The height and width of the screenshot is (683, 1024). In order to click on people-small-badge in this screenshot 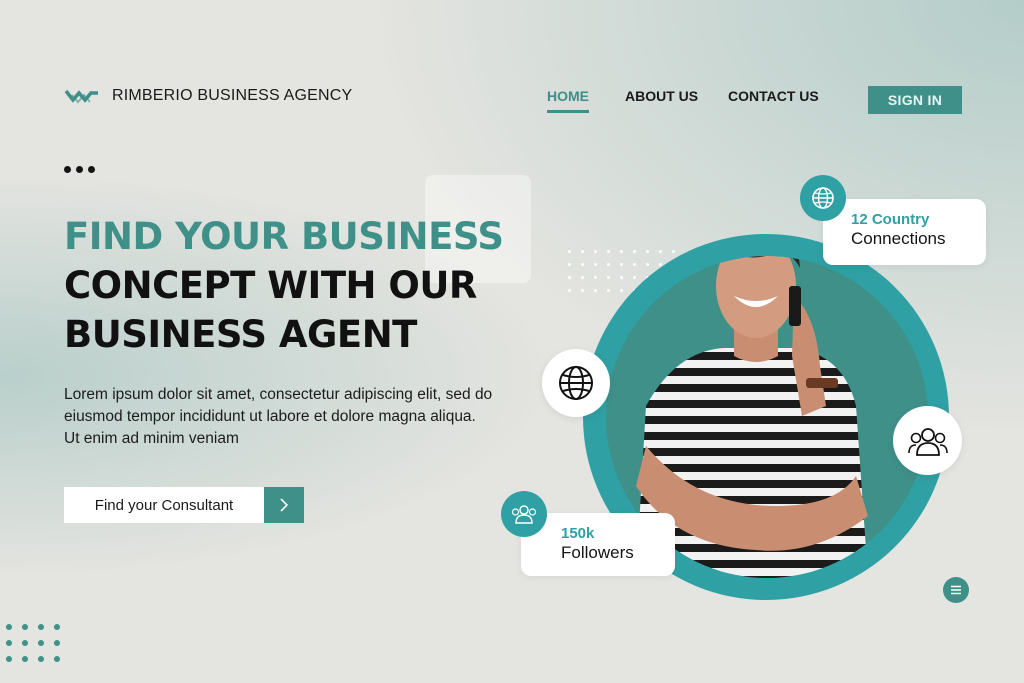, I will do `click(524, 514)`.